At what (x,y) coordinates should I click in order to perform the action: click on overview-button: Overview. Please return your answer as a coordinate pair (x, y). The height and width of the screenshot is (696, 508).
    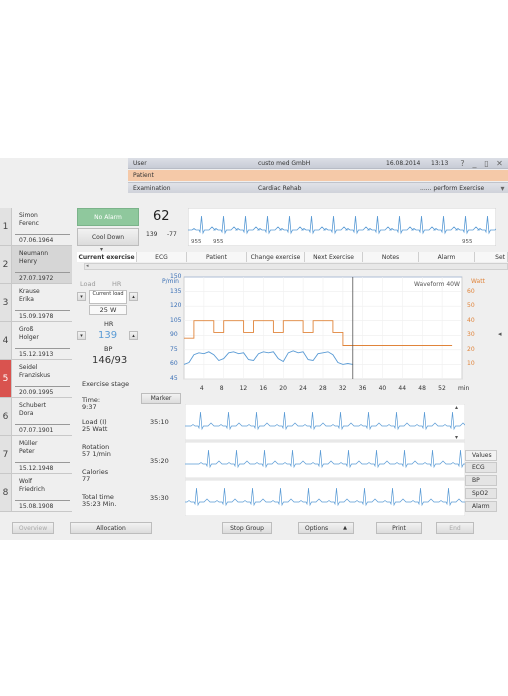
    Looking at the image, I should click on (33, 528).